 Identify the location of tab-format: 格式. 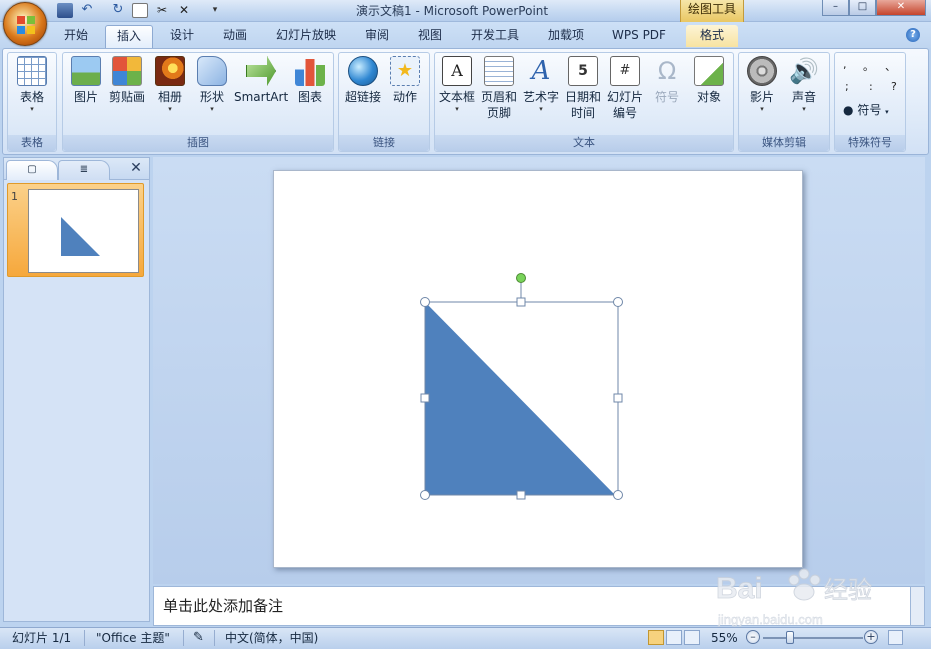
(712, 36).